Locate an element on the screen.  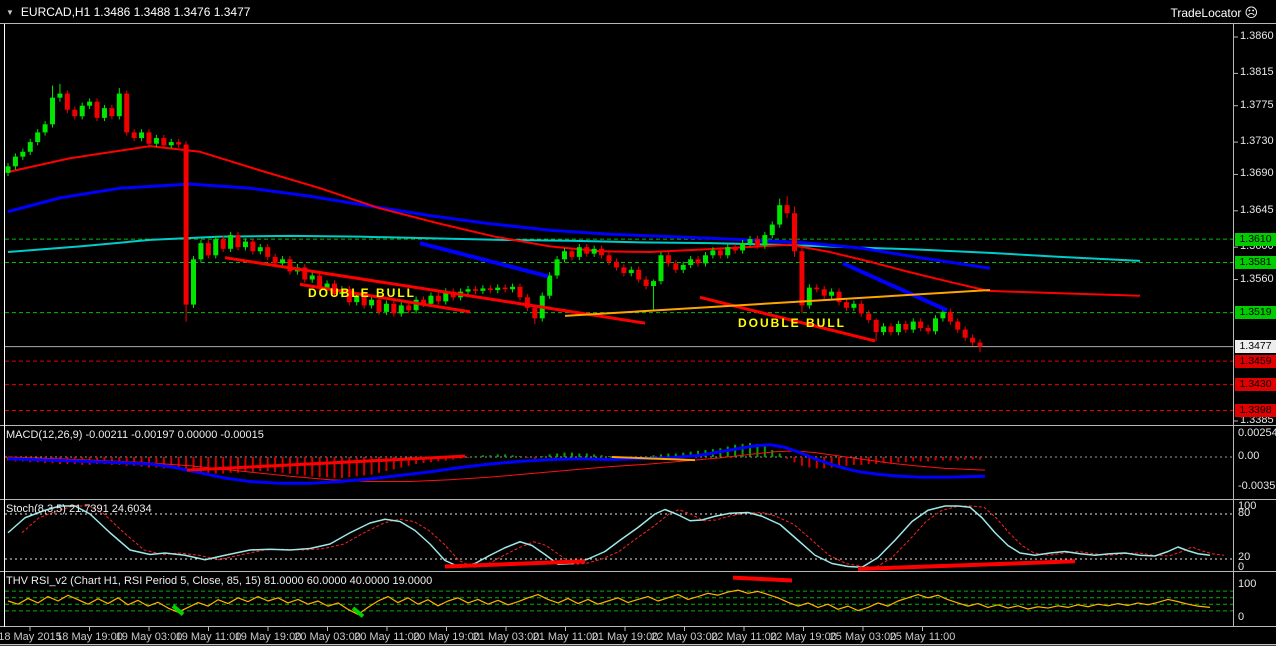
price-axis-label: 1.3775 is located at coordinates (1257, 104).